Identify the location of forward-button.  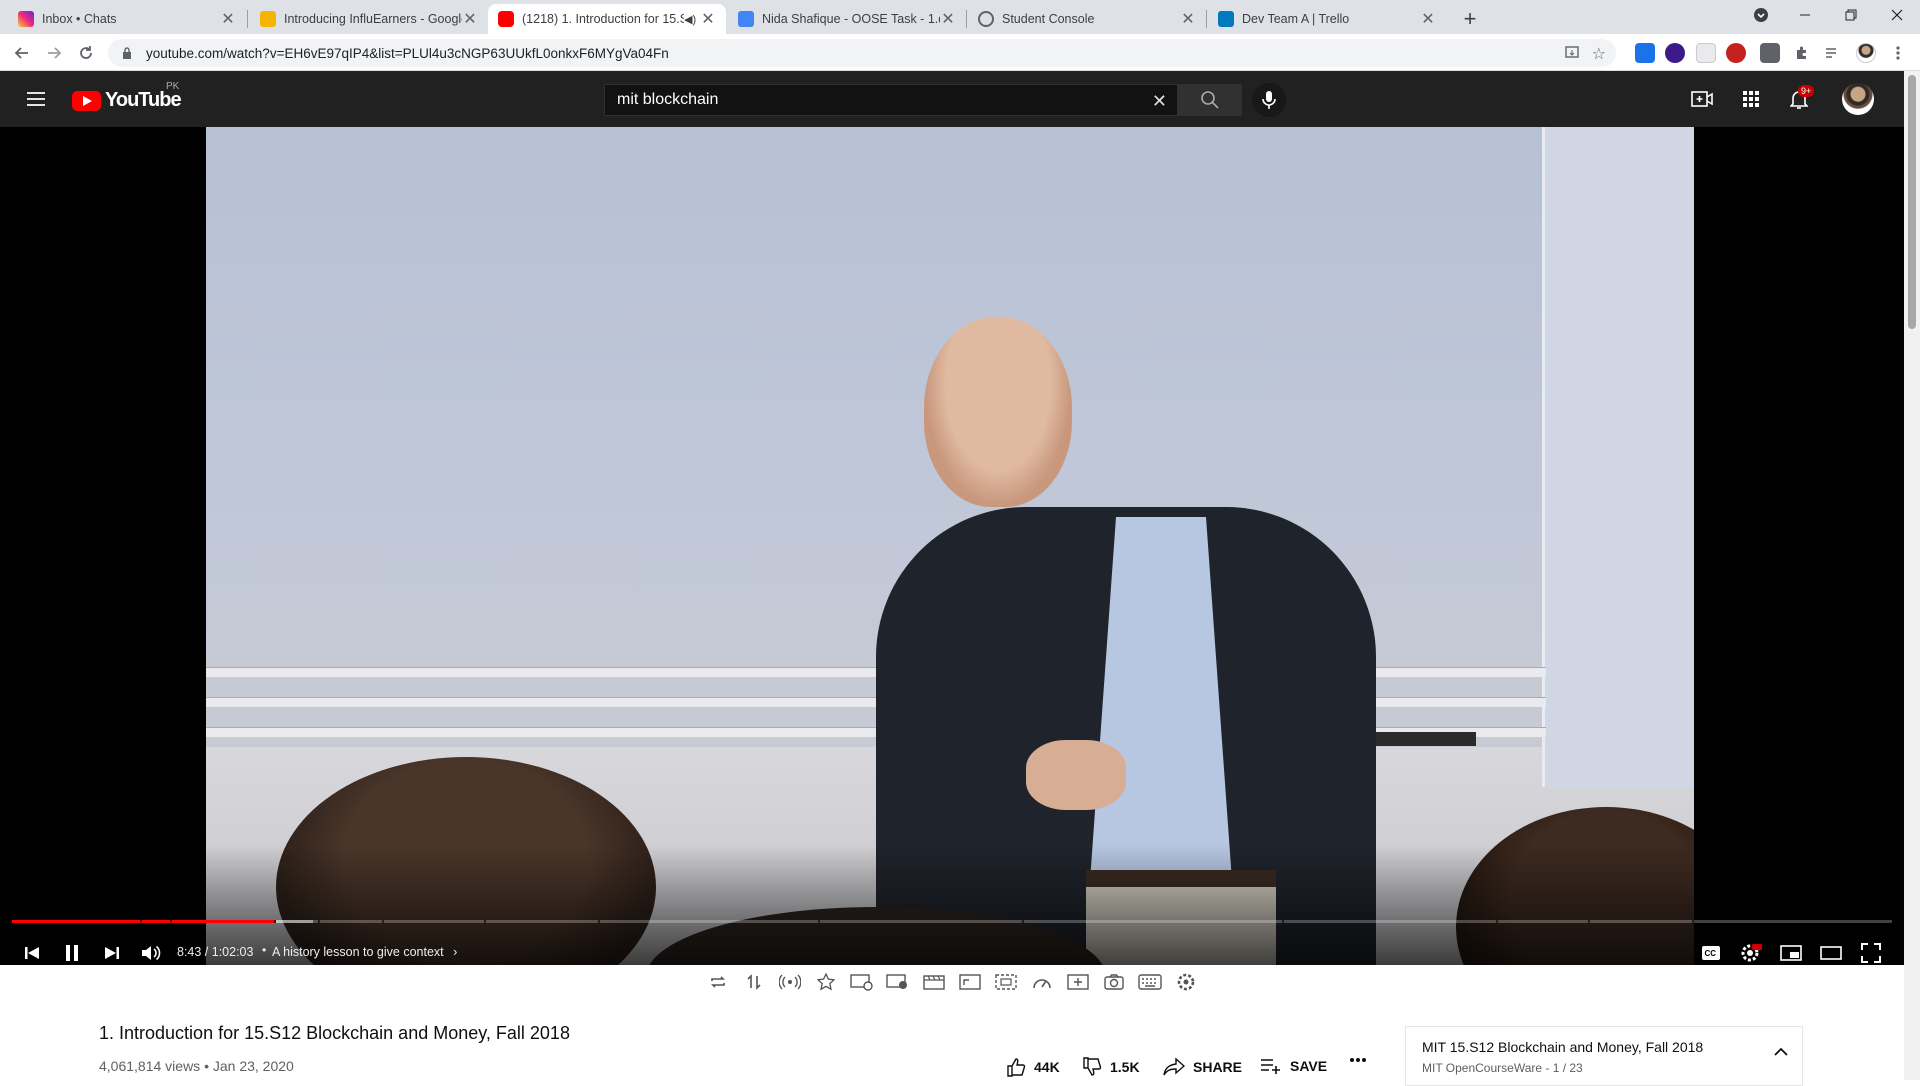
(54, 53).